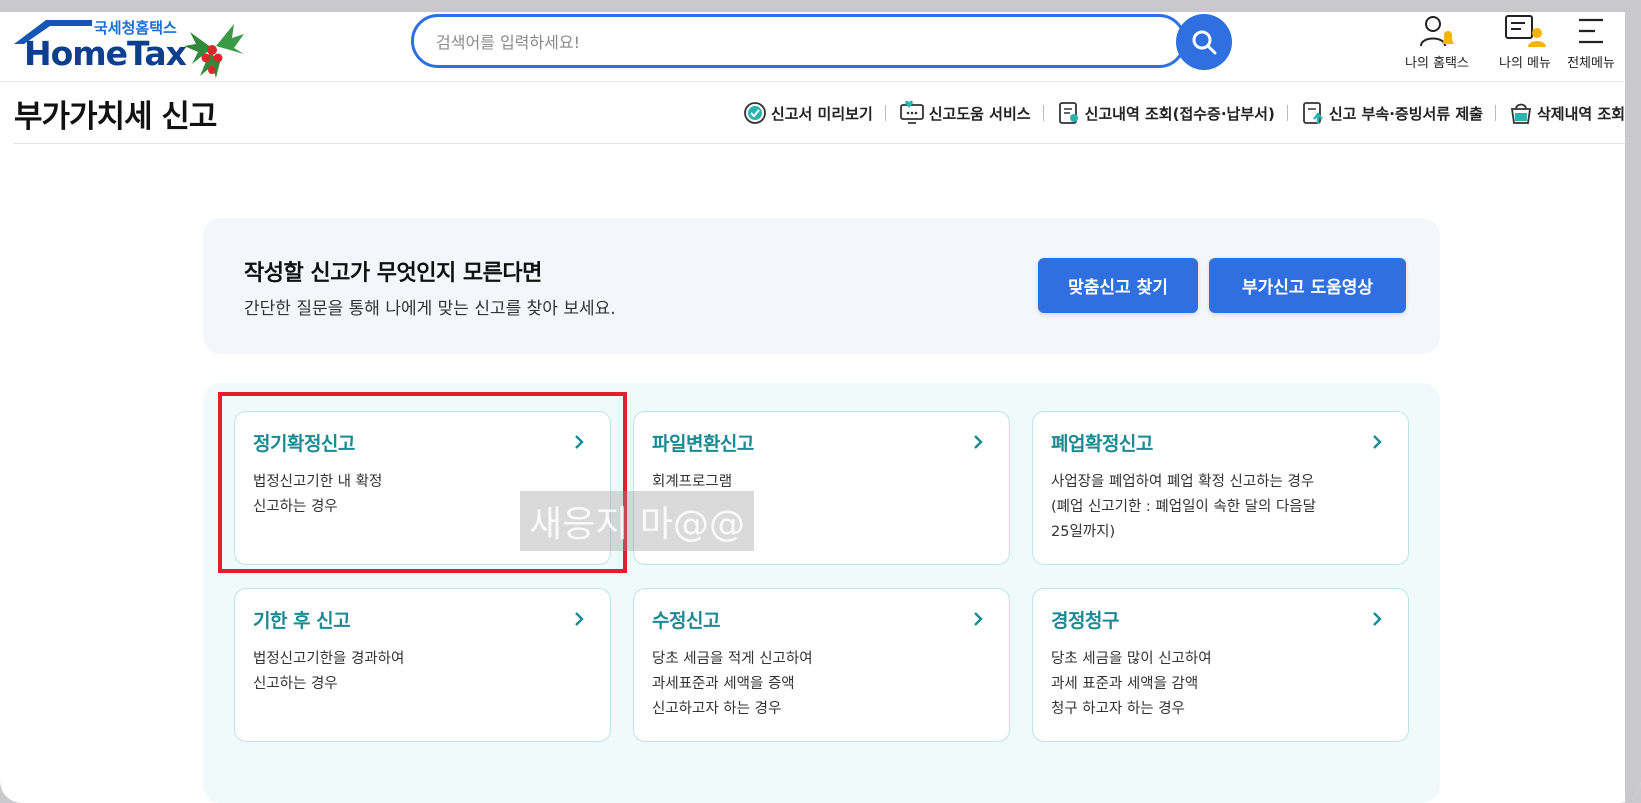 This screenshot has height=803, width=1641. Describe the element at coordinates (105, 53) in the screenshot. I see `logo-title: HomeTax` at that location.